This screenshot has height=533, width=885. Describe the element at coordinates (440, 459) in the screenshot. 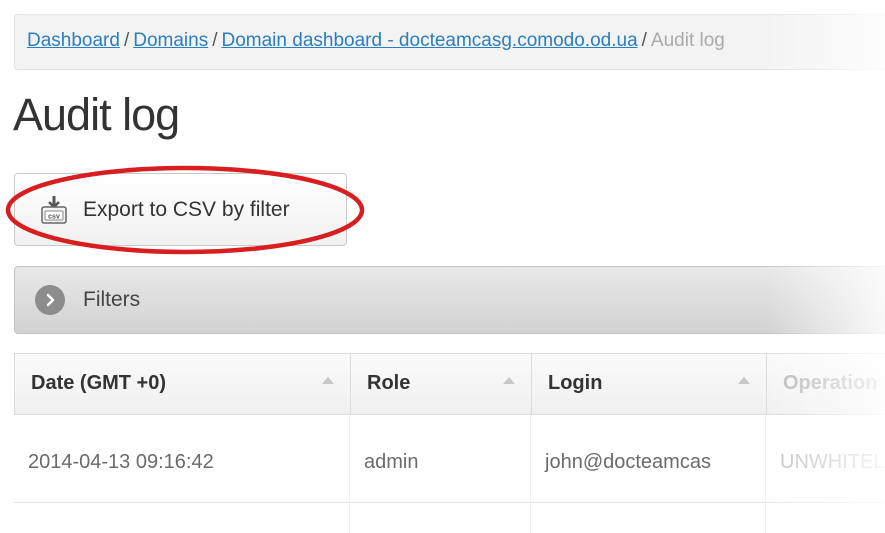

I see `cell-role: admin` at that location.